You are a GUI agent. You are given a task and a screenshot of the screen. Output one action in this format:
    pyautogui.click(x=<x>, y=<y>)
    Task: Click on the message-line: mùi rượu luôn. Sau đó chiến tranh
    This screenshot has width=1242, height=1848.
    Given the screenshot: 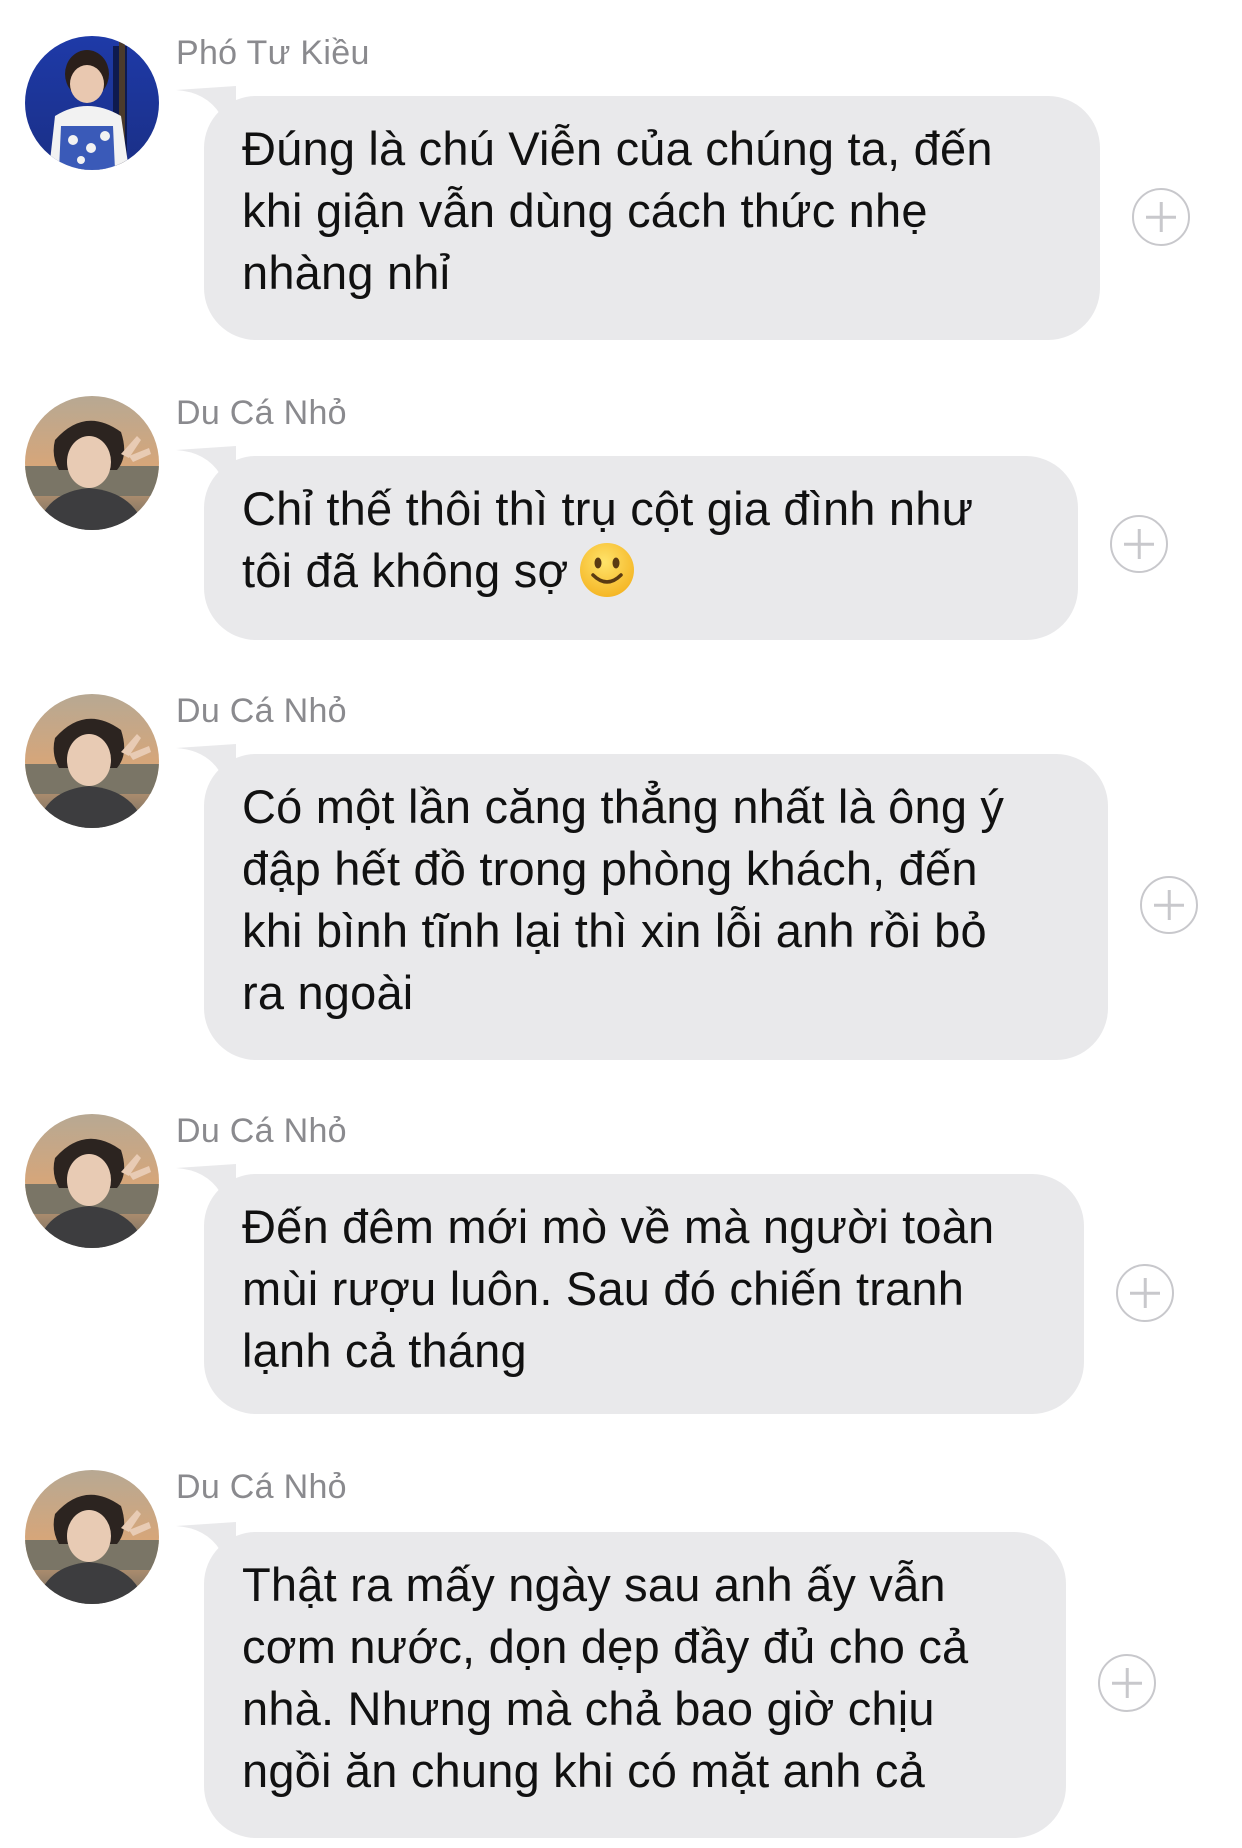 What is the action you would take?
    pyautogui.click(x=603, y=1288)
    